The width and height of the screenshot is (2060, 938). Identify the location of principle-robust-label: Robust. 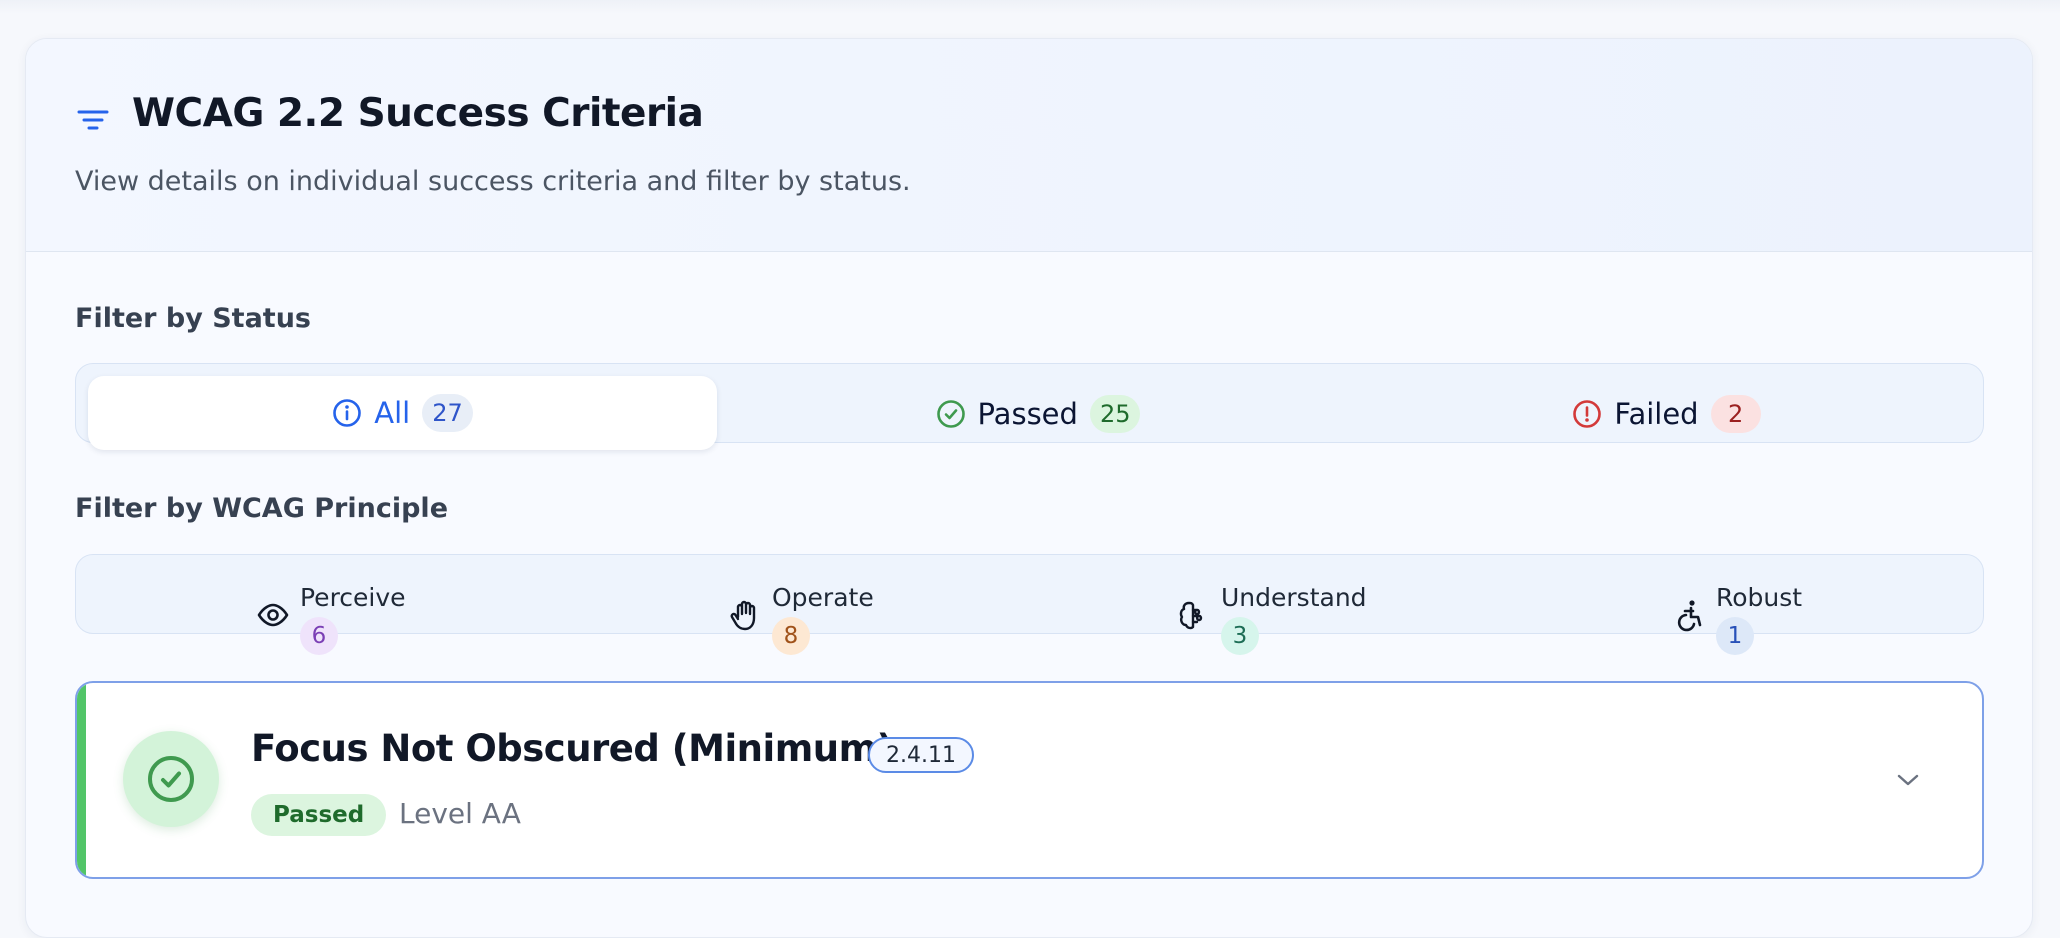
(1759, 597).